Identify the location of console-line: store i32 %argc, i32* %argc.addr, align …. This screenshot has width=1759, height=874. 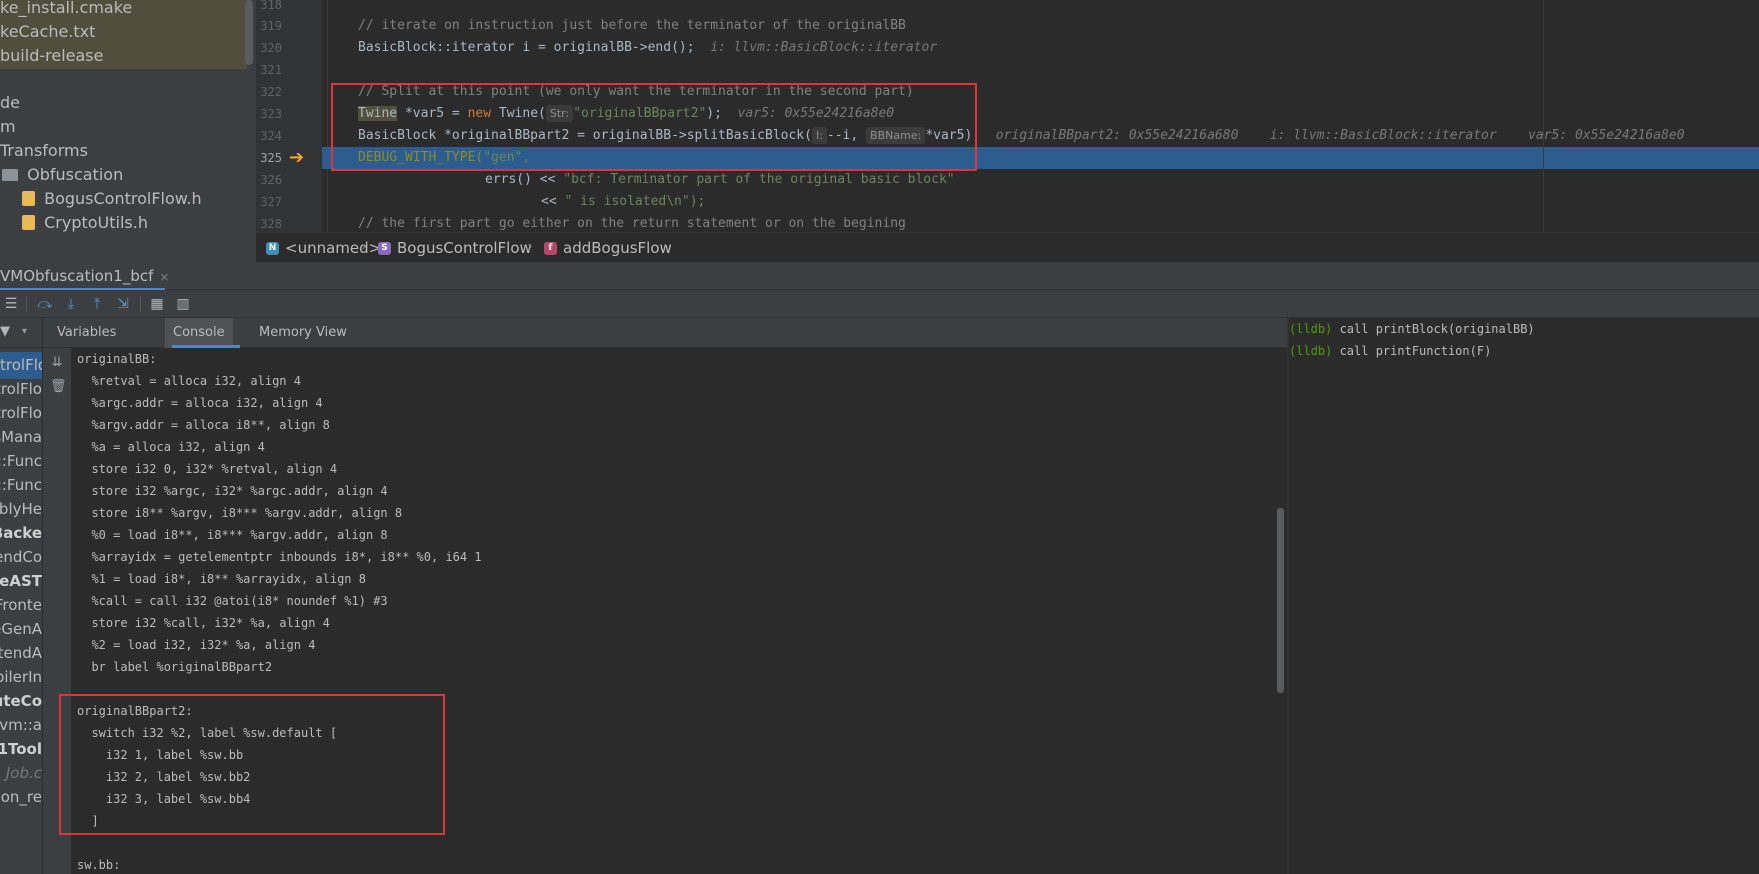
(232, 491).